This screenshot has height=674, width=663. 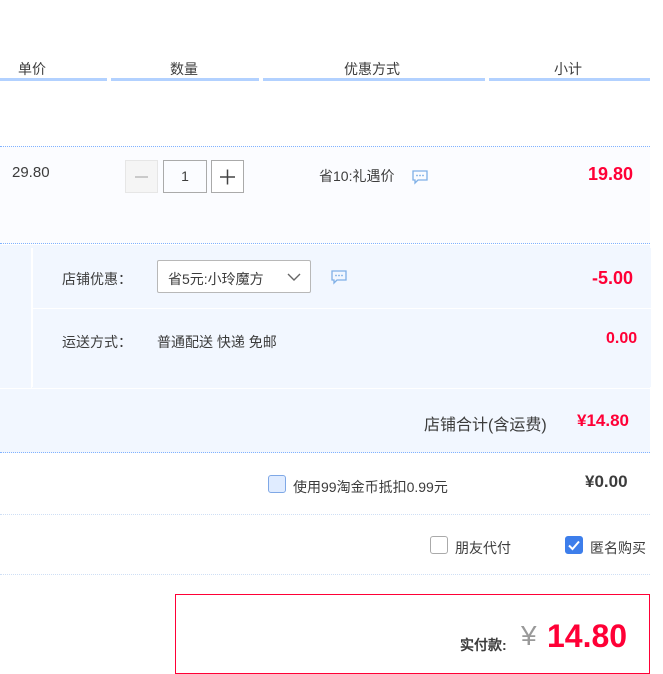 I want to click on coins-label: 使用99淘金币抵扣0.99元, so click(x=370, y=487).